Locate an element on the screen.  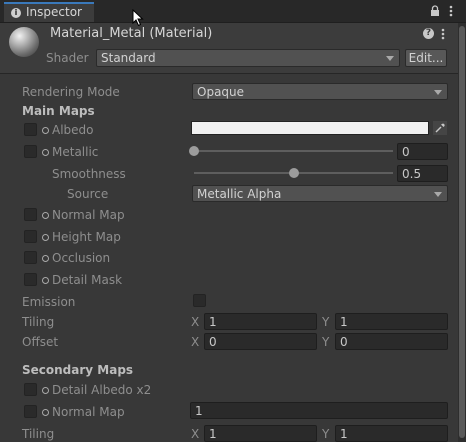
info-icon: i is located at coordinates (16, 13).